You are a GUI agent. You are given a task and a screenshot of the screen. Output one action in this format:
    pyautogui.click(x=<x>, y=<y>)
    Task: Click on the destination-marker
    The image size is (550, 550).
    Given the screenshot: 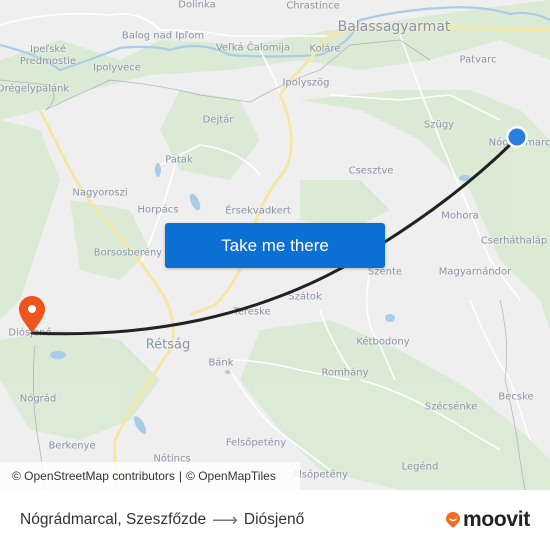 What is the action you would take?
    pyautogui.click(x=32, y=314)
    